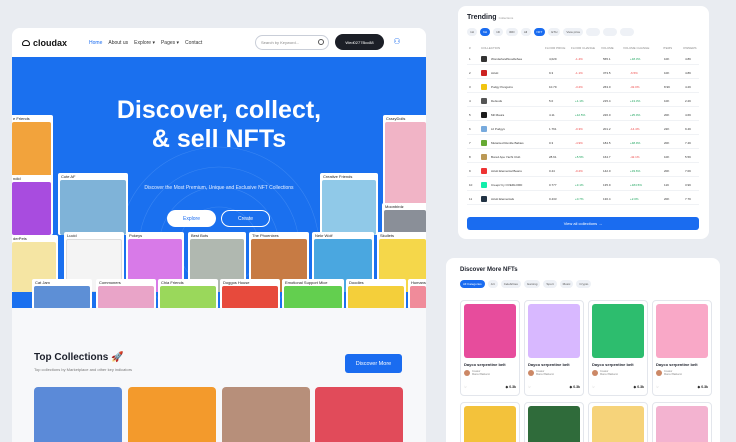  What do you see at coordinates (627, 32) in the screenshot?
I see `filter-apply` at bounding box center [627, 32].